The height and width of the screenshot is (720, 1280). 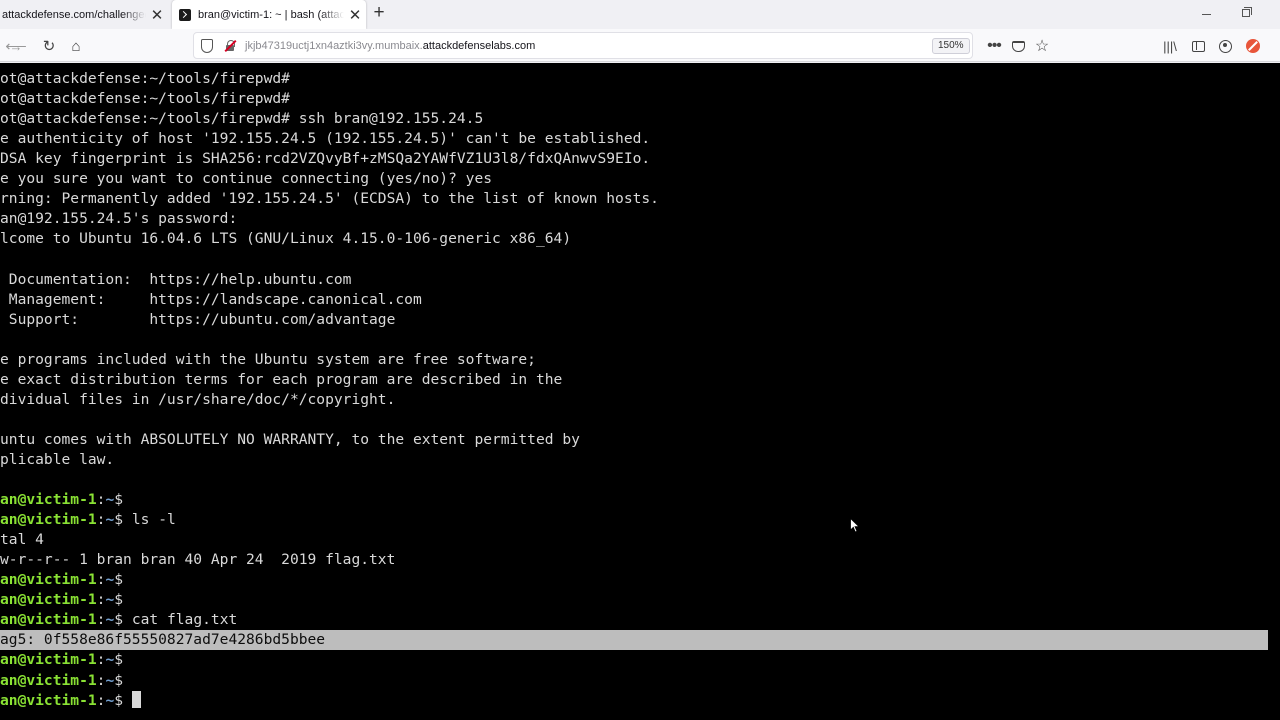 What do you see at coordinates (49, 46) in the screenshot?
I see `reload-icon: ↻` at bounding box center [49, 46].